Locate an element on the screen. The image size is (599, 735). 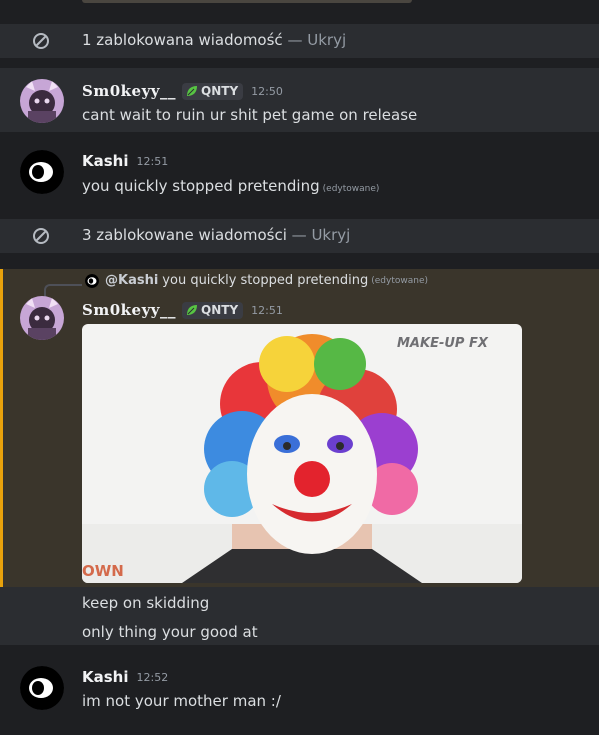
message-text: keep on skidding is located at coordinates (146, 603).